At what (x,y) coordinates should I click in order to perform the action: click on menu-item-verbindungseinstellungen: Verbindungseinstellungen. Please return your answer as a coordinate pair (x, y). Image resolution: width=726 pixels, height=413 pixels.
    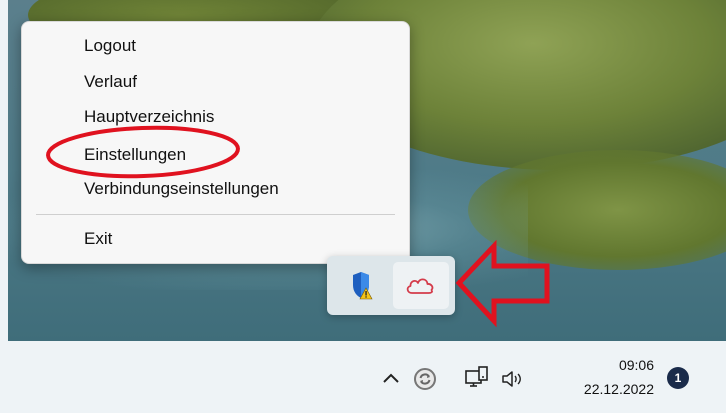
    Looking at the image, I should click on (181, 189).